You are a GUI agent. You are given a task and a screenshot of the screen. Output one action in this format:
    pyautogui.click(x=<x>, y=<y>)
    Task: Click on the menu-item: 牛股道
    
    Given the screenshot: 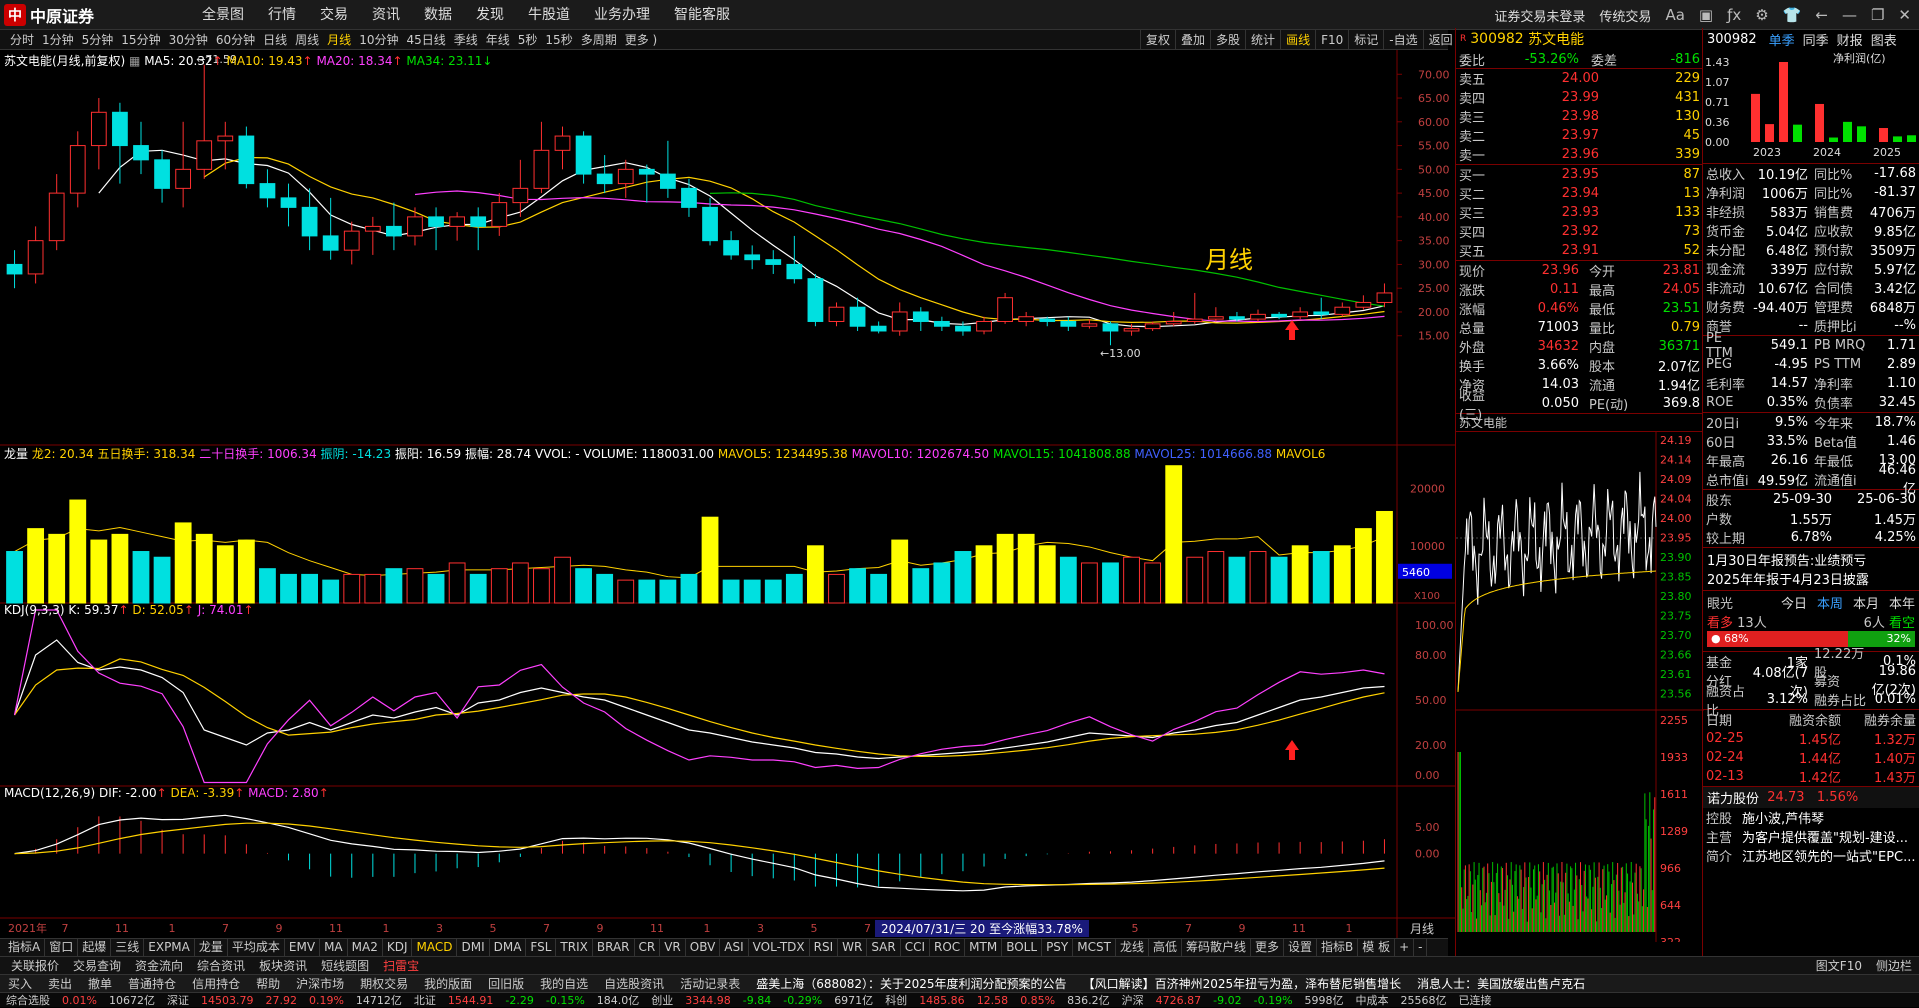 What is the action you would take?
    pyautogui.click(x=549, y=15)
    